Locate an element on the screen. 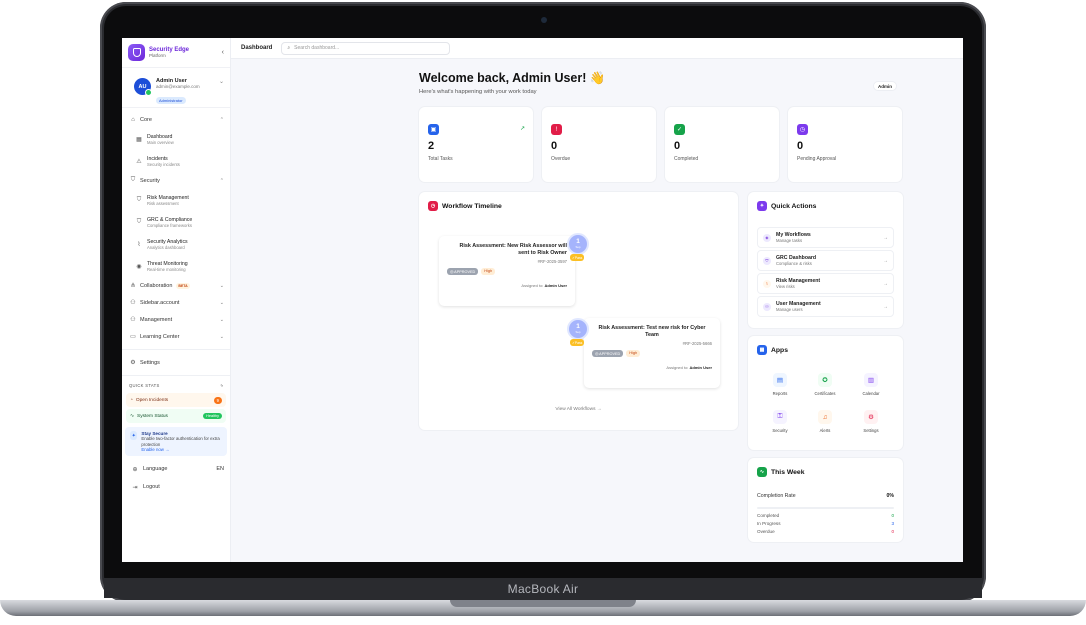 The image size is (1086, 625). section-header: ▦ Apps is located at coordinates (772, 350).